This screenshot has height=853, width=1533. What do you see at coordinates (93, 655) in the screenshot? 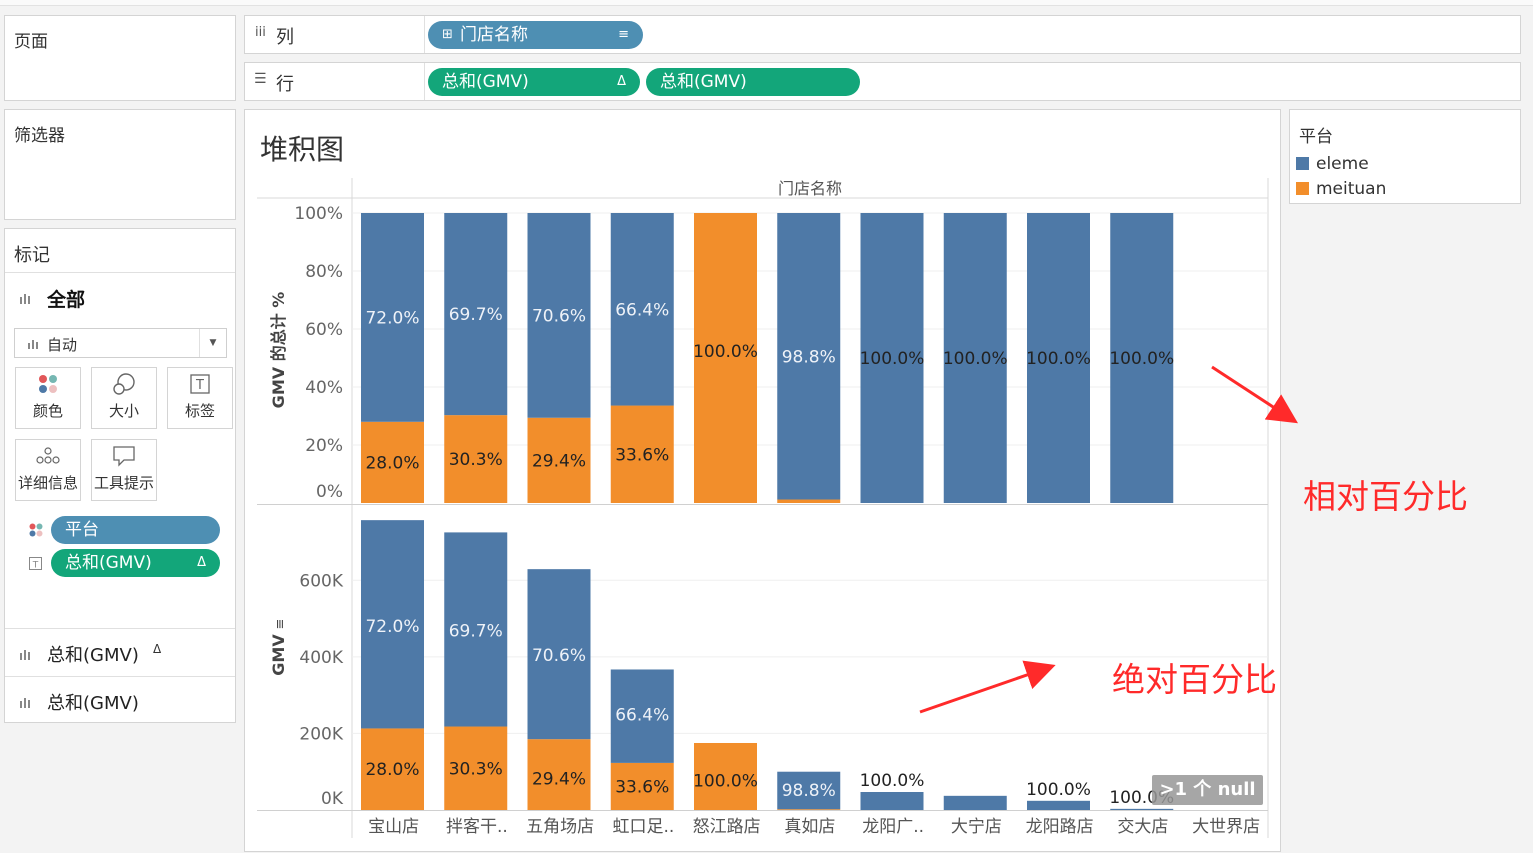
I see `marks-row-gmv-delta-label: 总和(GMV)` at bounding box center [93, 655].